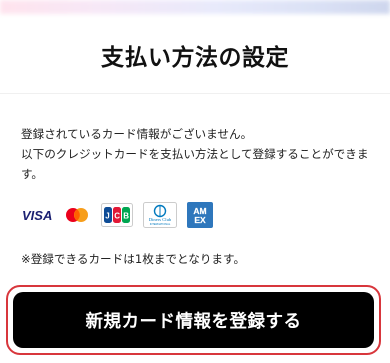 The height and width of the screenshot is (363, 390). Describe the element at coordinates (195, 7) in the screenshot. I see `top-gradient` at that location.